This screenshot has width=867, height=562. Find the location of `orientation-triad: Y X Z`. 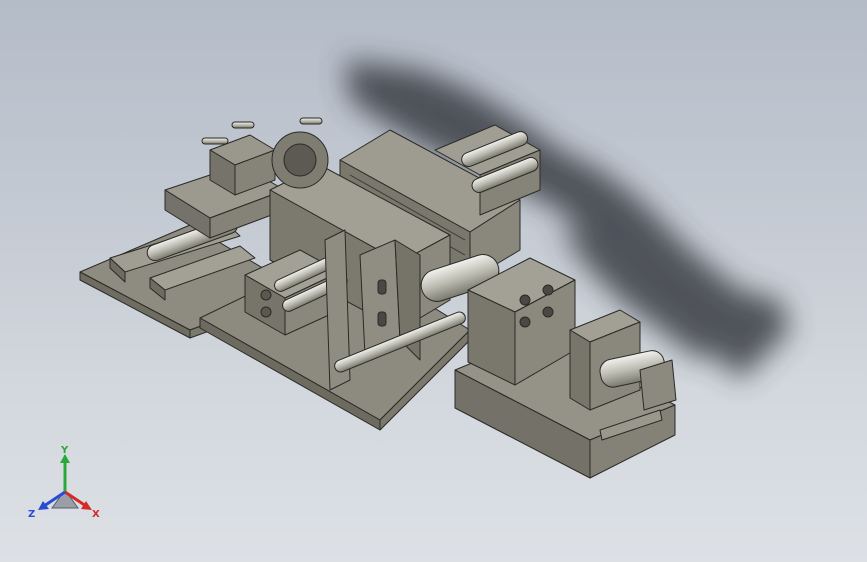

orientation-triad: Y X Z is located at coordinates (65, 486).